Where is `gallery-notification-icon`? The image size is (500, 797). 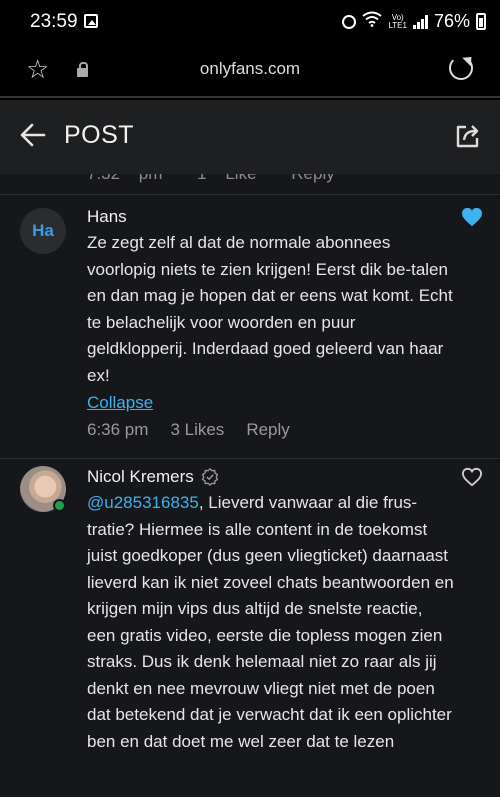 gallery-notification-icon is located at coordinates (91, 21).